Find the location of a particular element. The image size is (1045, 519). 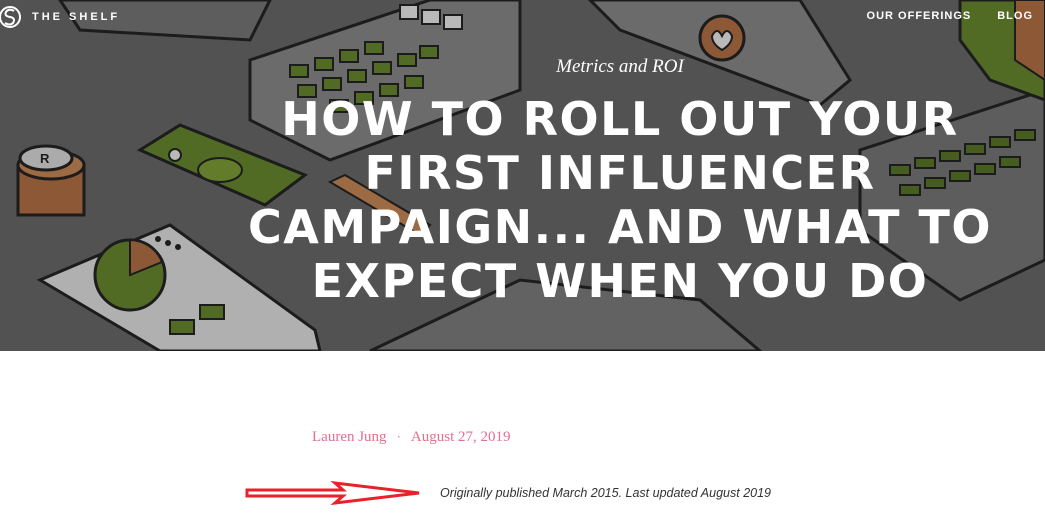

nav-blog: BLOG is located at coordinates (1015, 16).